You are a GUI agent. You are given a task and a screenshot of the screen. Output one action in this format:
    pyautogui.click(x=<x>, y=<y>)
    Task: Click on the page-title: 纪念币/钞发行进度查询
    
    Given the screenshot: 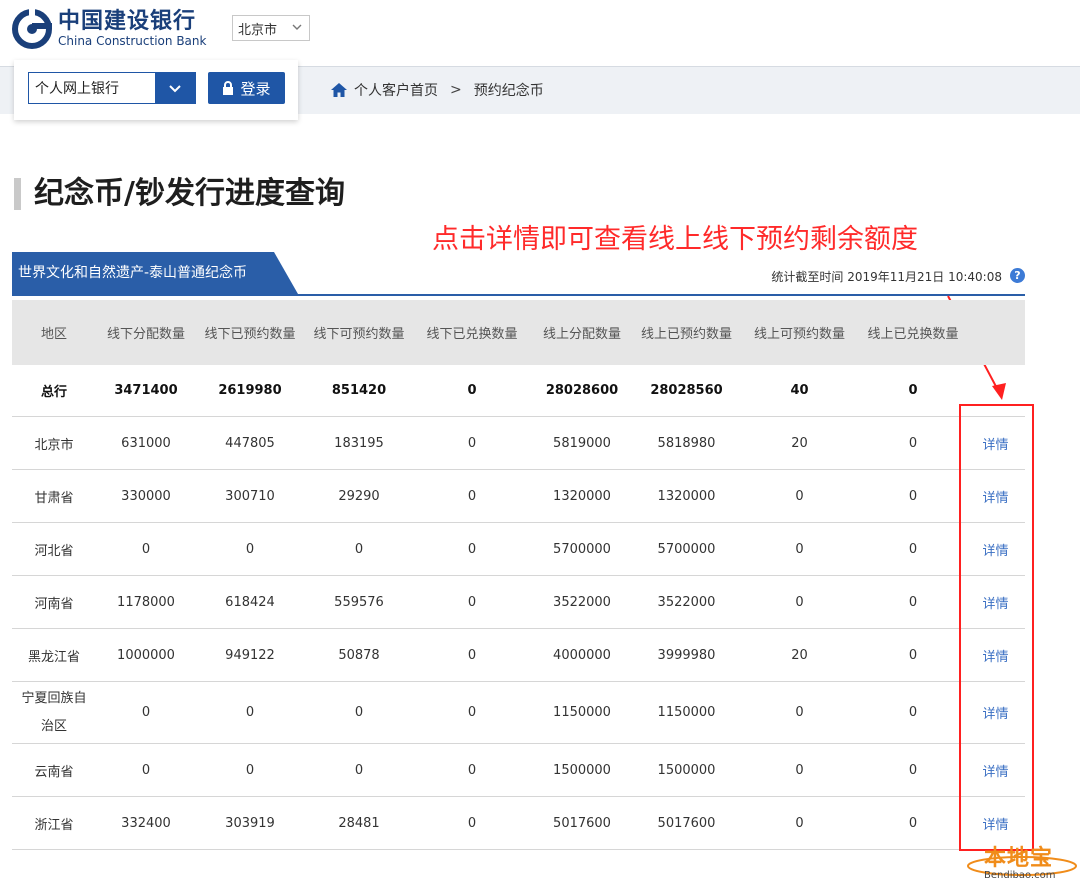 What is the action you would take?
    pyautogui.click(x=189, y=193)
    